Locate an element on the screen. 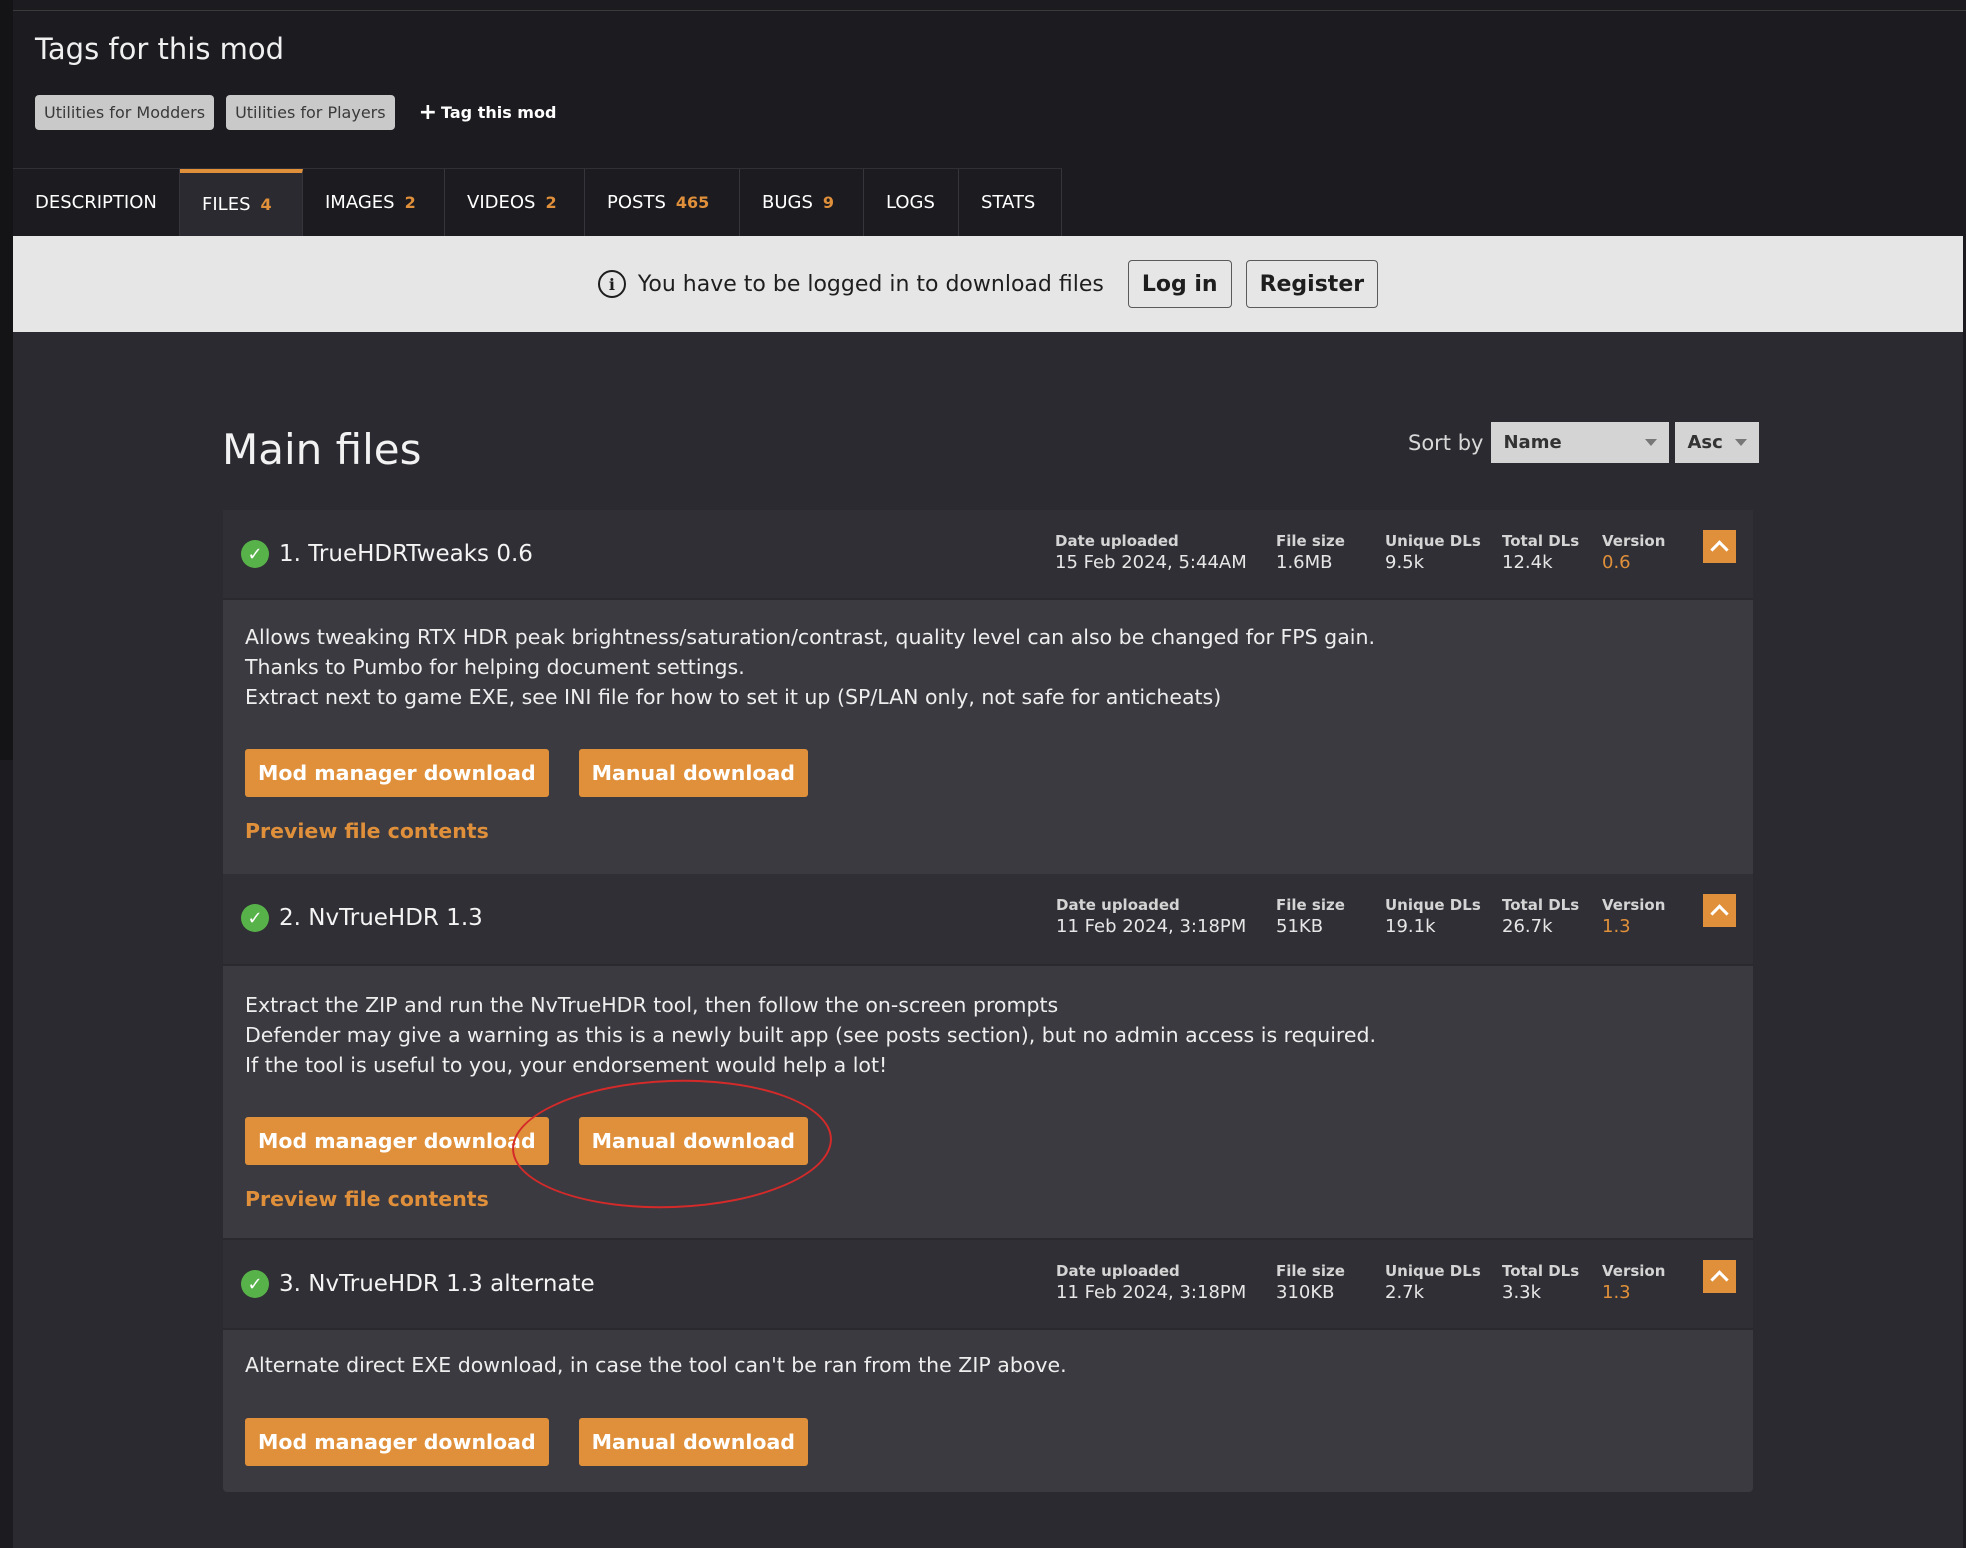 The width and height of the screenshot is (1966, 1548). sort-field-value: Name is located at coordinates (1532, 442).